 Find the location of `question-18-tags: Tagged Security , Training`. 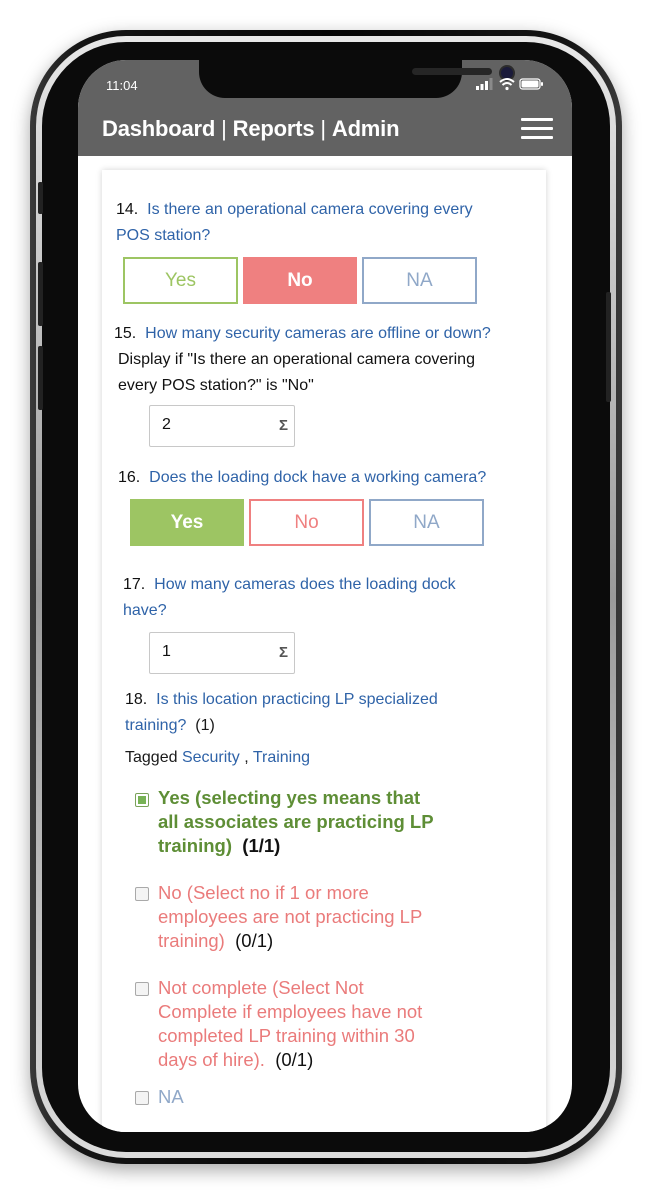

question-18-tags: Tagged Security , Training is located at coordinates (218, 757).